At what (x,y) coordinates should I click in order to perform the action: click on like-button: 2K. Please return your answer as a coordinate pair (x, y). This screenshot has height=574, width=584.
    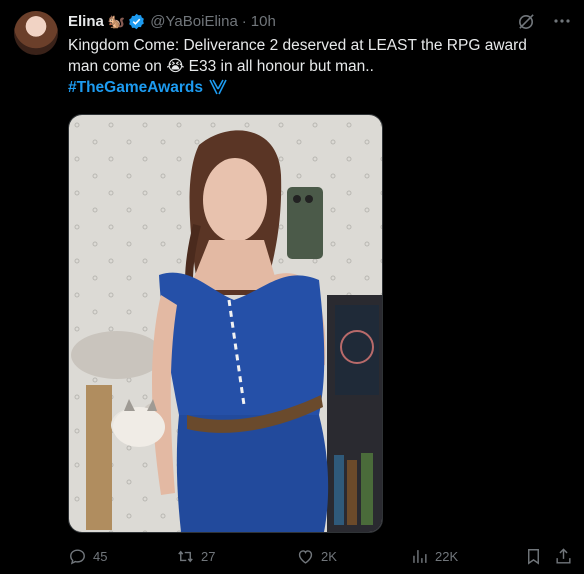
    Looking at the image, I should click on (316, 556).